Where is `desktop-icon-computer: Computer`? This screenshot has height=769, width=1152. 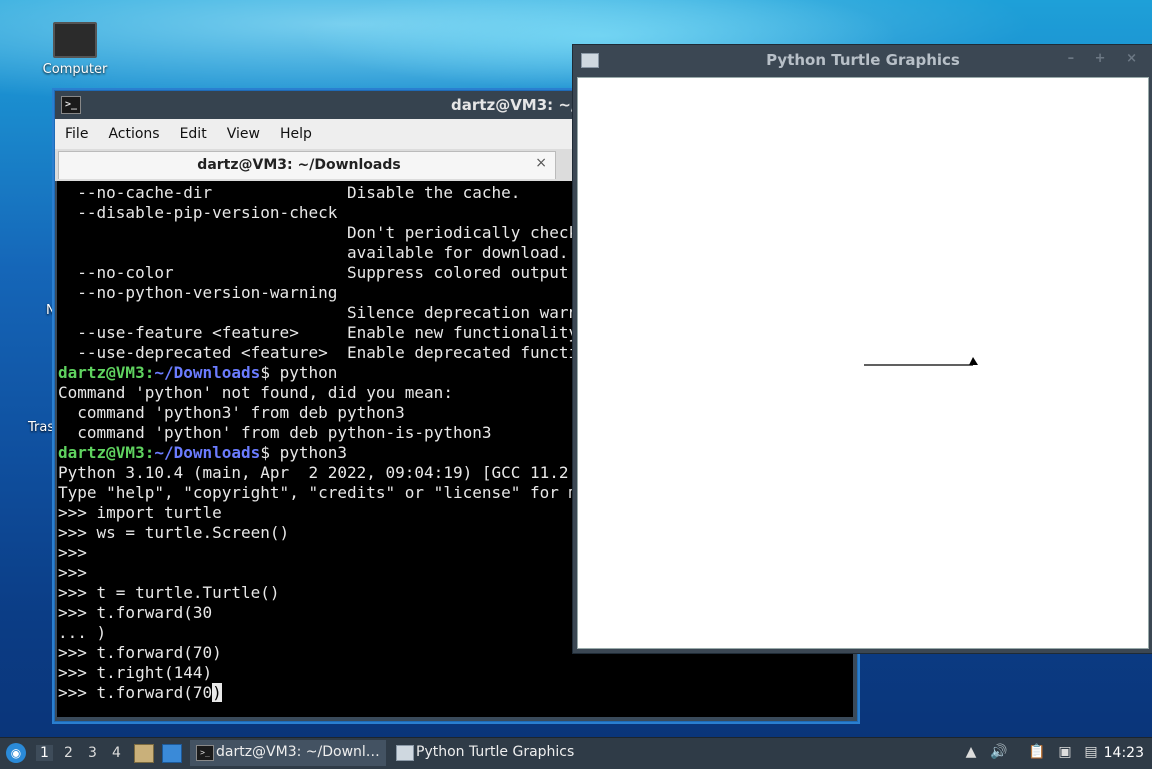 desktop-icon-computer: Computer is located at coordinates (75, 49).